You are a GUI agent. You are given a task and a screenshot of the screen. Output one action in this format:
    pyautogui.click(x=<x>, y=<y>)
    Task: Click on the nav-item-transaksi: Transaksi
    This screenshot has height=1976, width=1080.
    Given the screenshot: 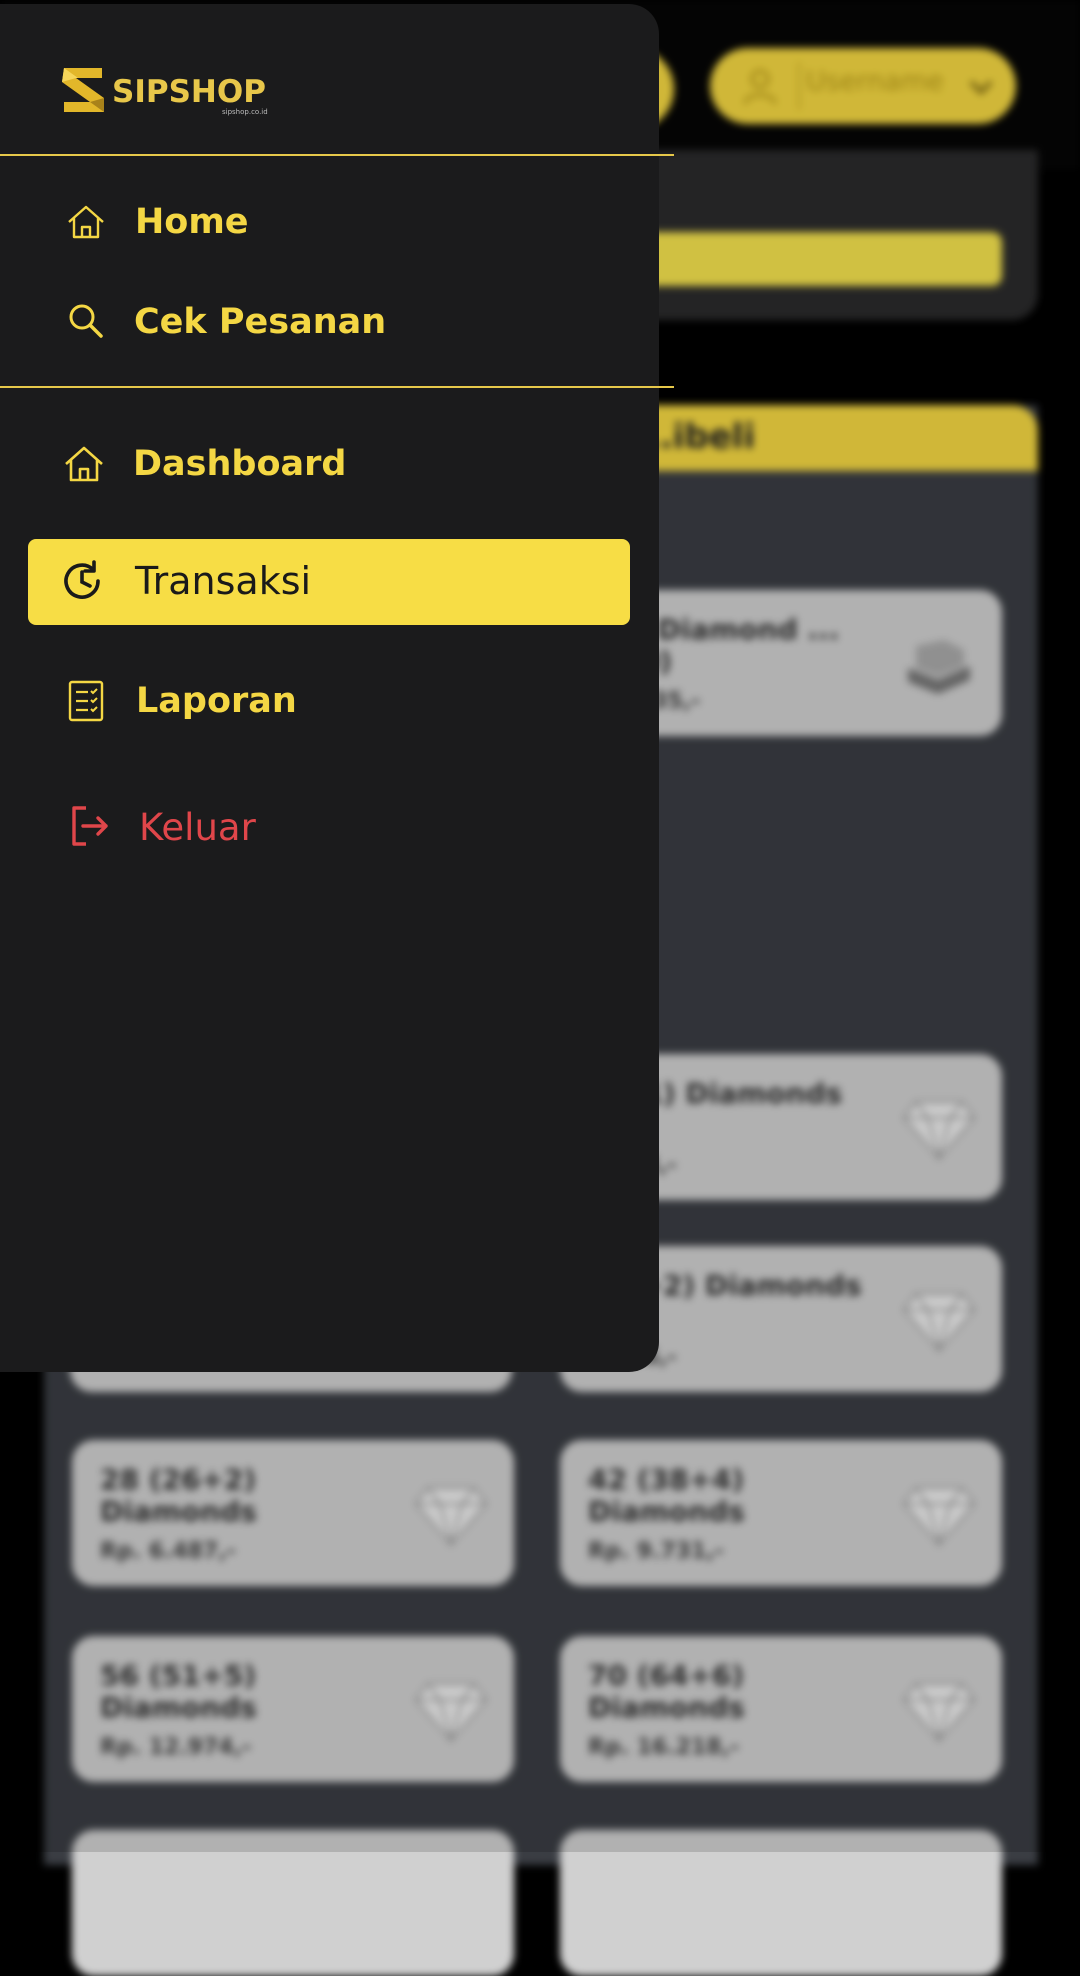 What is the action you would take?
    pyautogui.click(x=329, y=582)
    